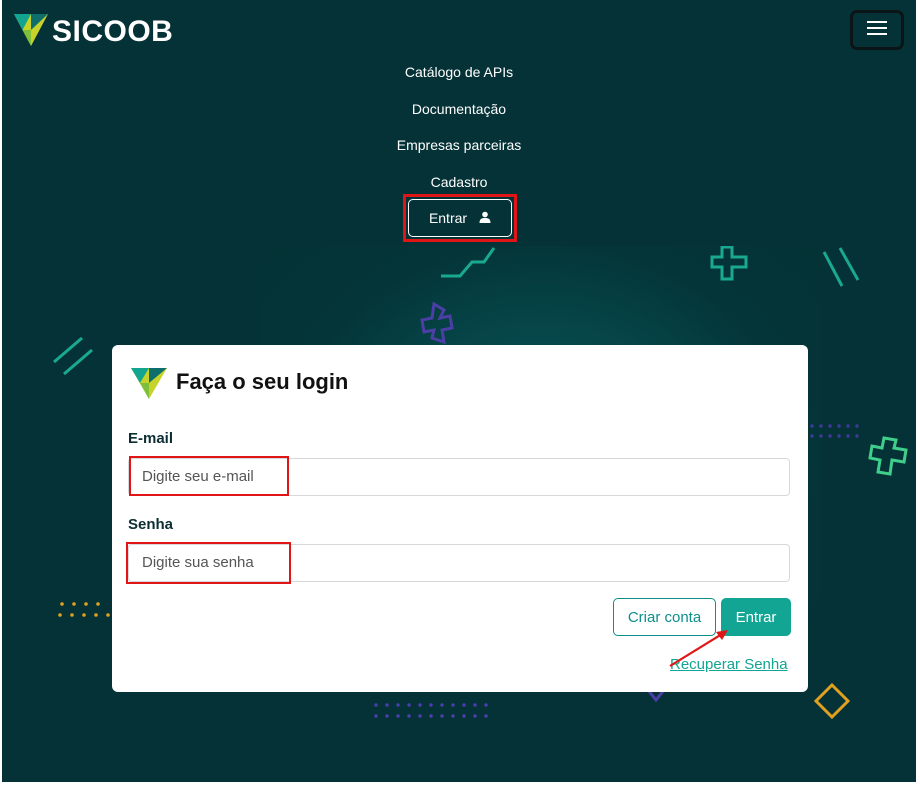  I want to click on nav-link-catalogo: Catálogo de APIs, so click(459, 80).